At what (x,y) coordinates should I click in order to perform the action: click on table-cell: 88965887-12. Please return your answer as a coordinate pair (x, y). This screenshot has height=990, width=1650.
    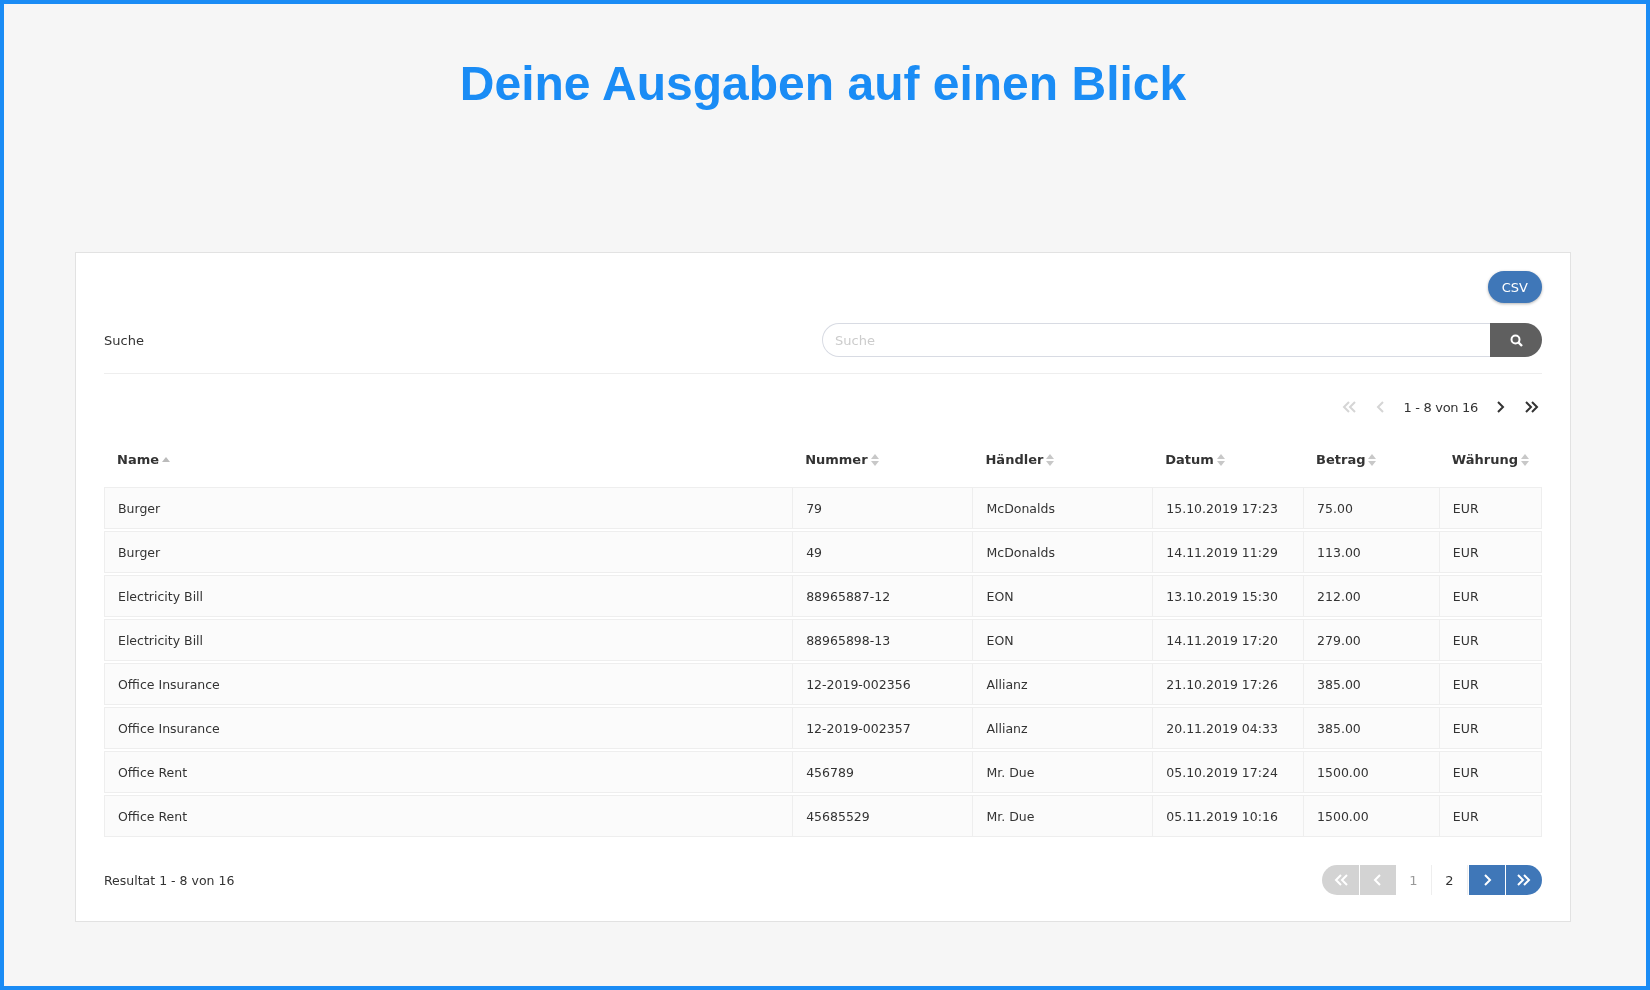
    Looking at the image, I should click on (882, 596).